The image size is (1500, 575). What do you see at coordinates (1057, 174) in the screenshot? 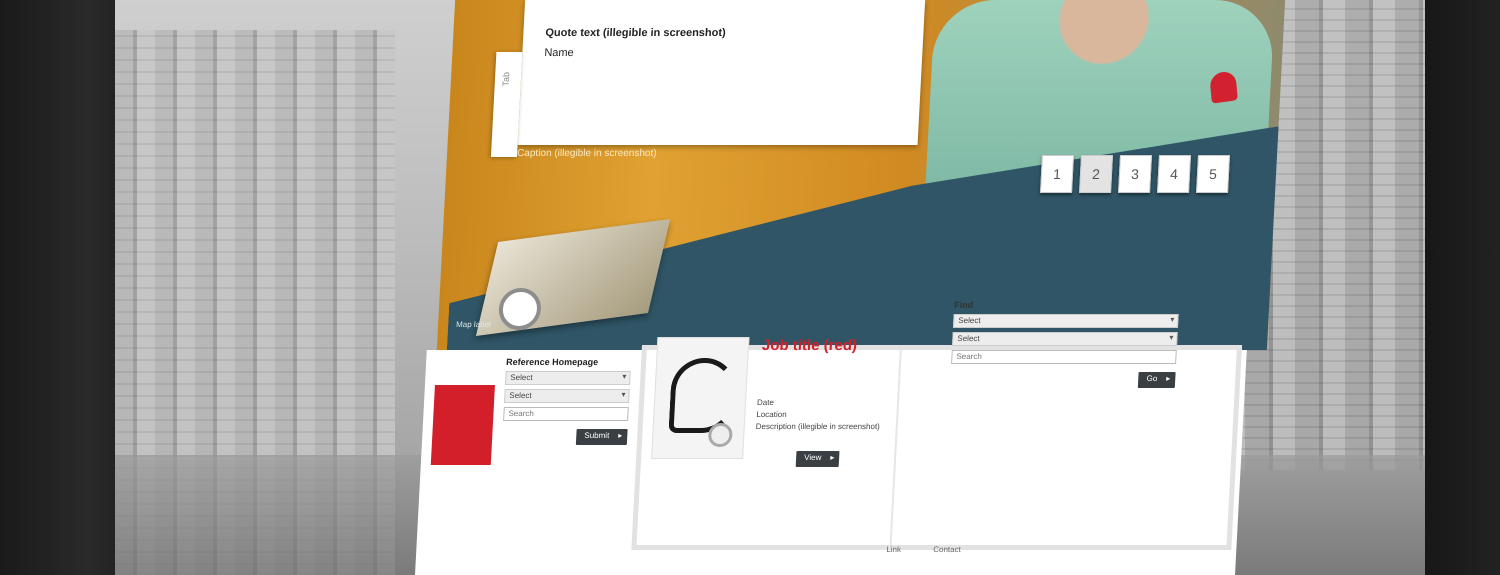
I see `slide-button-1: 1` at bounding box center [1057, 174].